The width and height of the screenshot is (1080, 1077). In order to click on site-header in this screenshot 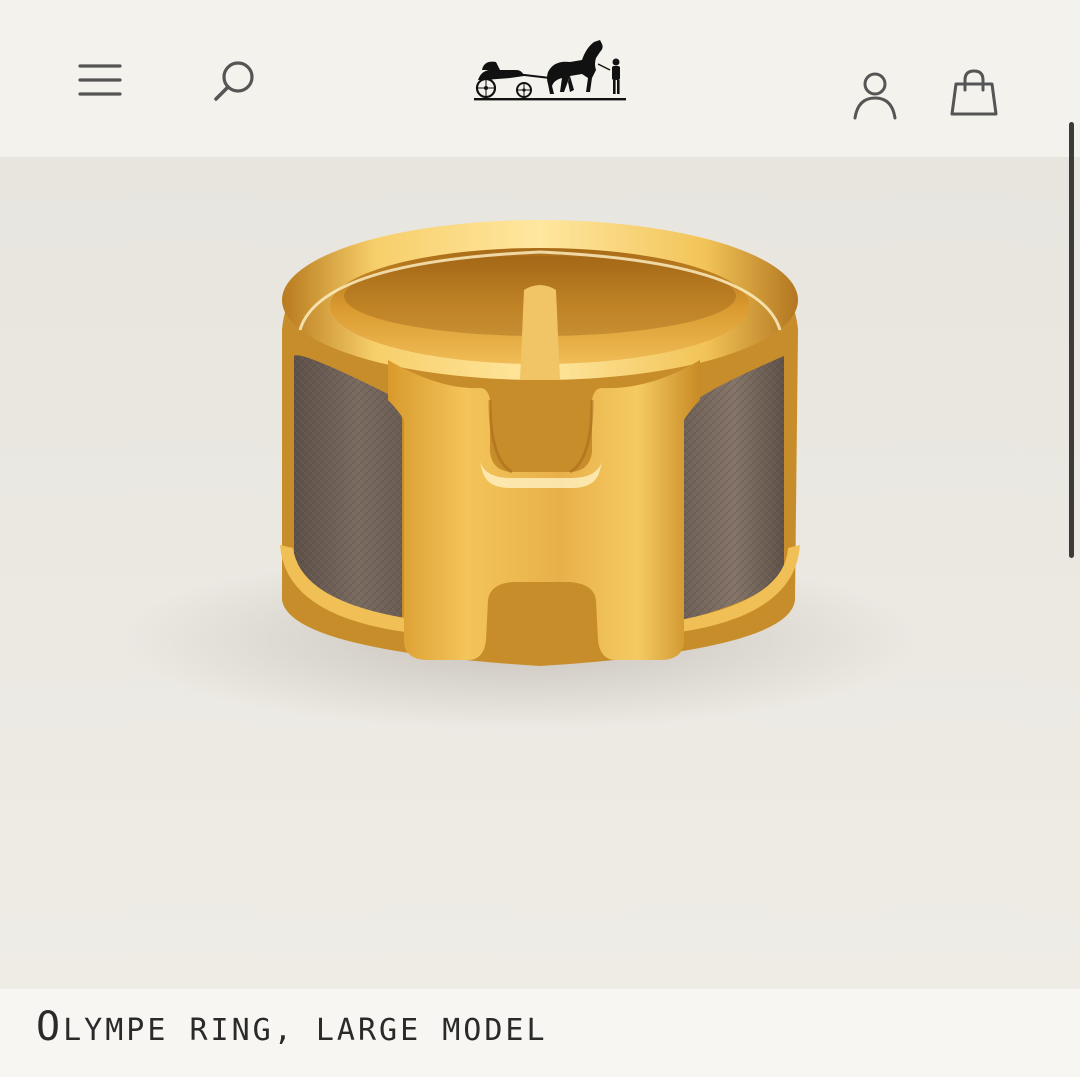, I will do `click(540, 78)`.